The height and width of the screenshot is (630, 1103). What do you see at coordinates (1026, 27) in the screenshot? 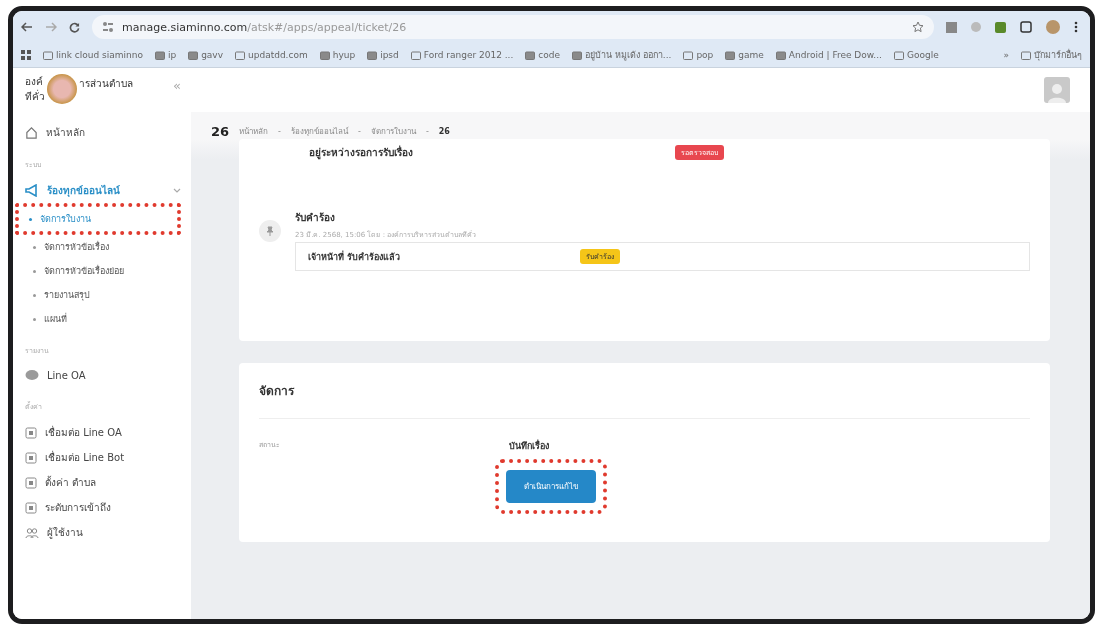
I see `puzzle-icon` at bounding box center [1026, 27].